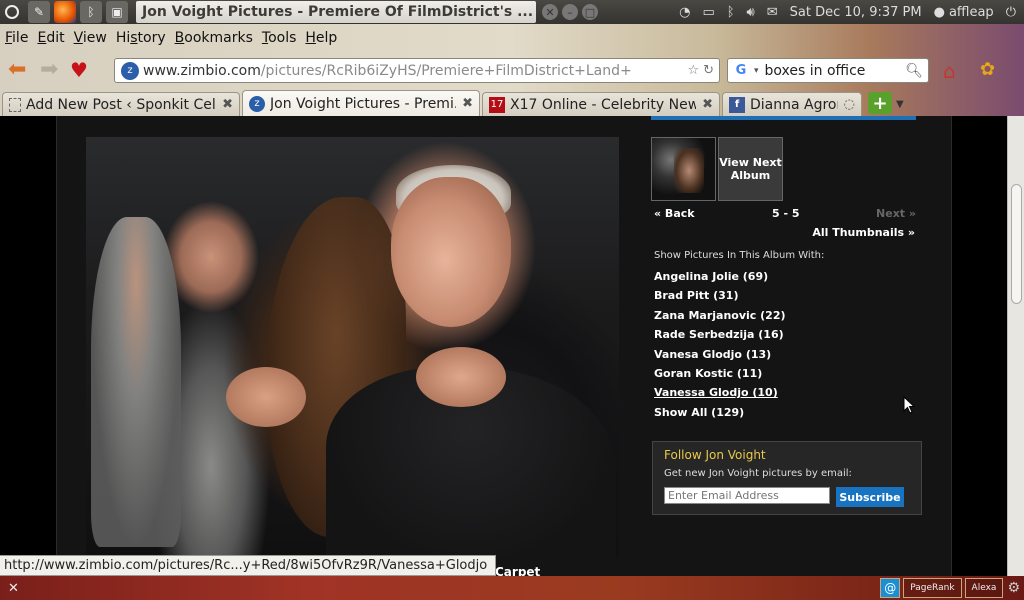 The image size is (1024, 600). I want to click on gear-icon: ⚙, so click(1013, 588).